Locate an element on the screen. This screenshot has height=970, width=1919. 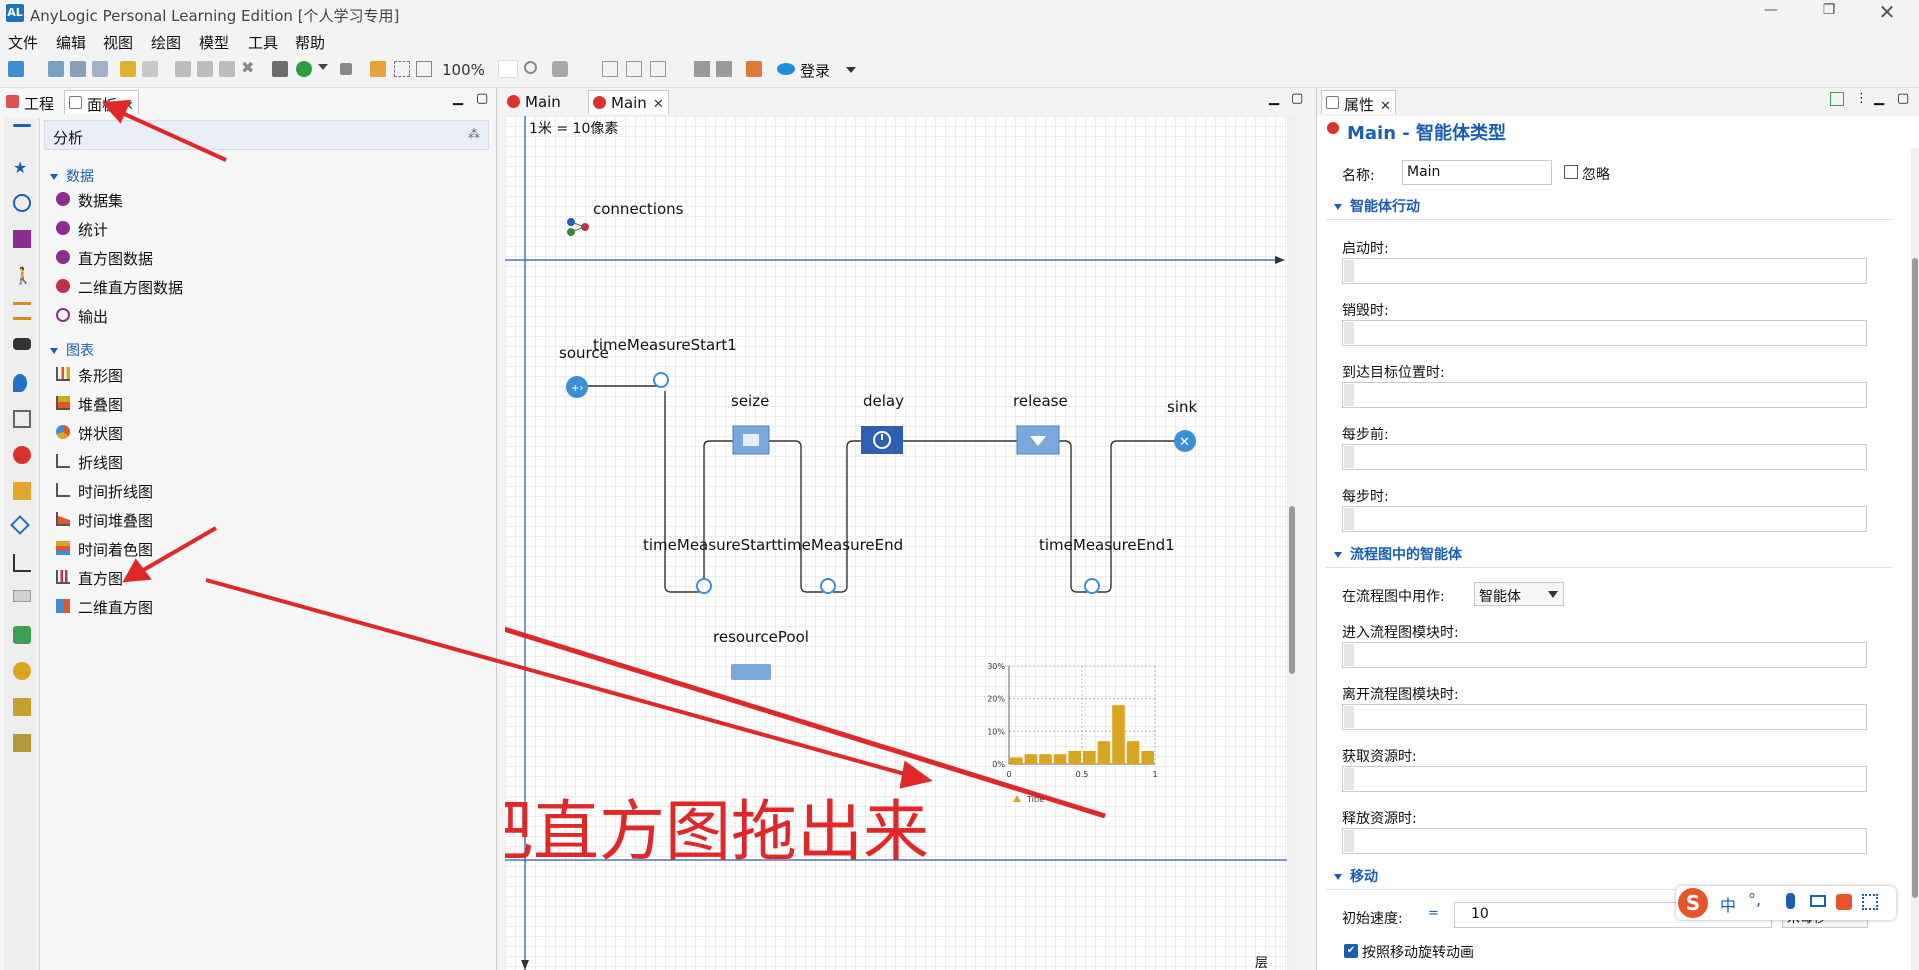
keyboard-icon is located at coordinates (1818, 901).